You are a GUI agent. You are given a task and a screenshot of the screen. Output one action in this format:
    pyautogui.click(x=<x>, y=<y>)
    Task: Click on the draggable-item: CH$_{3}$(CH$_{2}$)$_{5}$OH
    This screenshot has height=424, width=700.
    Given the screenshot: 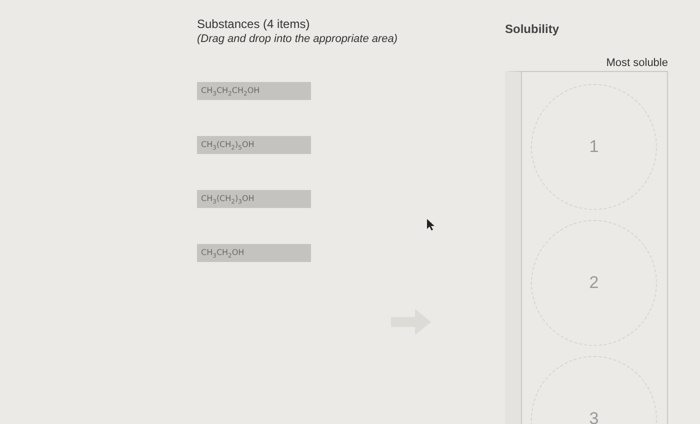 What is the action you would take?
    pyautogui.click(x=254, y=145)
    